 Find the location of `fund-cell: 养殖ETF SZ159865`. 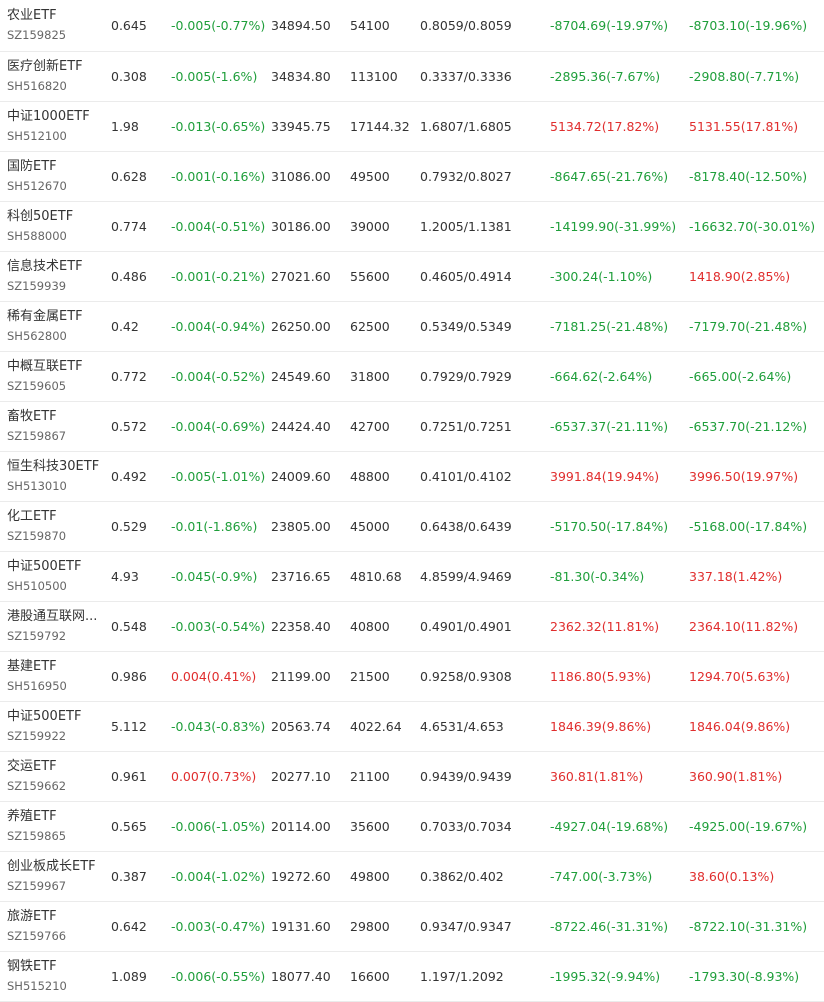

fund-cell: 养殖ETF SZ159865 is located at coordinates (55, 826).